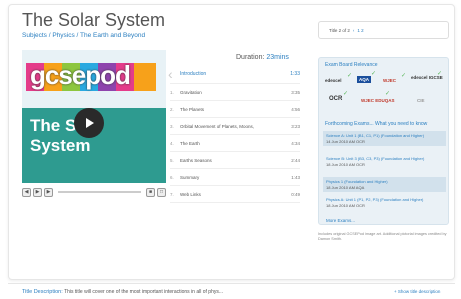 The width and height of the screenshot is (461, 299). Describe the element at coordinates (295, 160) in the screenshot. I see `chapter-time: 2:44` at that location.